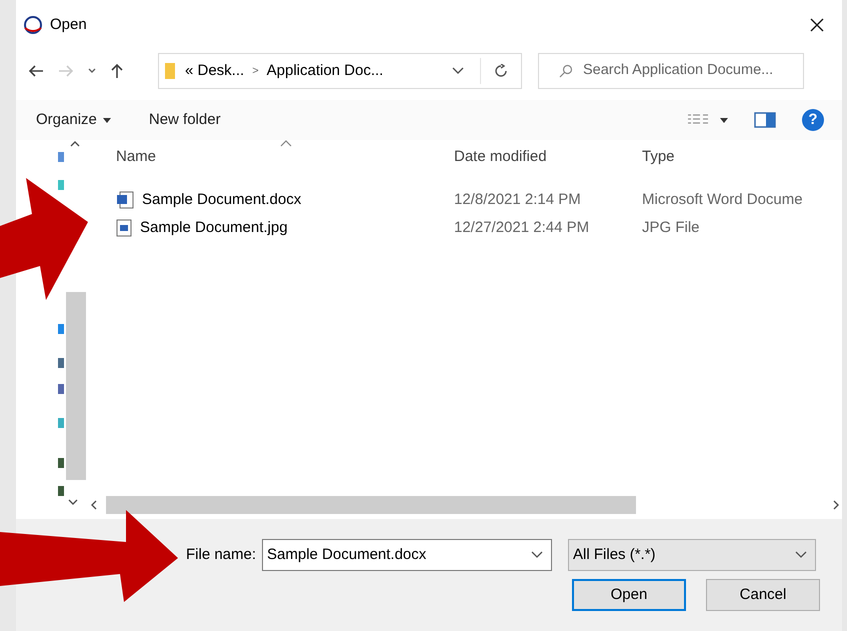 Image resolution: width=847 pixels, height=631 pixels. I want to click on file-type: JPG File, so click(671, 228).